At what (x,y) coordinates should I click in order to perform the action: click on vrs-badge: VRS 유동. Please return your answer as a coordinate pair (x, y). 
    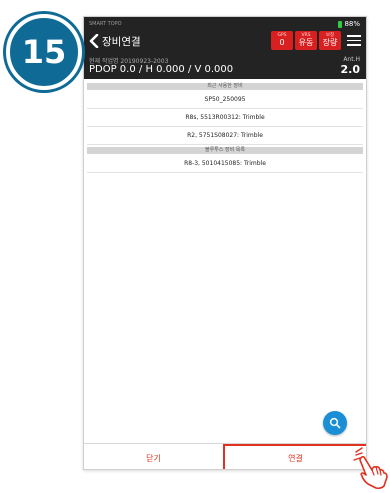
    Looking at the image, I should click on (306, 40).